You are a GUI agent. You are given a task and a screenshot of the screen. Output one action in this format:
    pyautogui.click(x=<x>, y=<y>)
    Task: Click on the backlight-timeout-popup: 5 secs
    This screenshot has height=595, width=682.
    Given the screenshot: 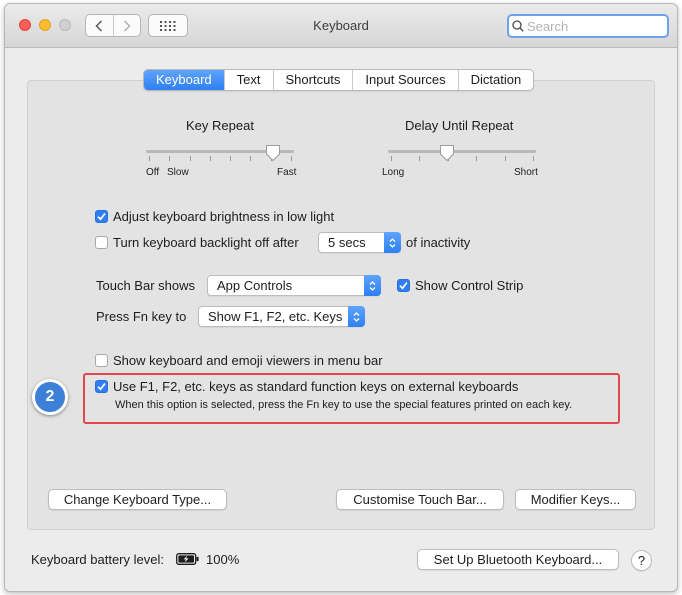 What is the action you would take?
    pyautogui.click(x=359, y=242)
    